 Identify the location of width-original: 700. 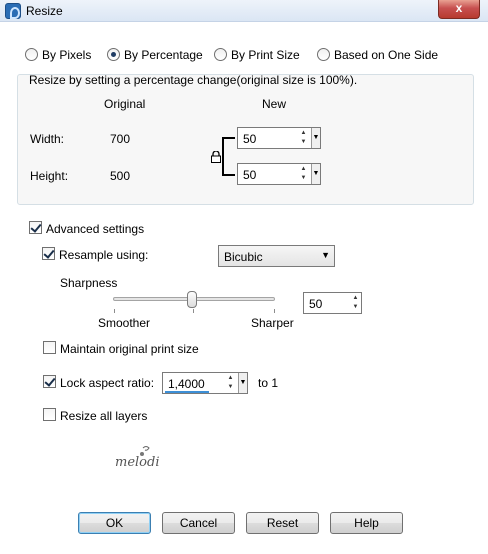
(120, 139).